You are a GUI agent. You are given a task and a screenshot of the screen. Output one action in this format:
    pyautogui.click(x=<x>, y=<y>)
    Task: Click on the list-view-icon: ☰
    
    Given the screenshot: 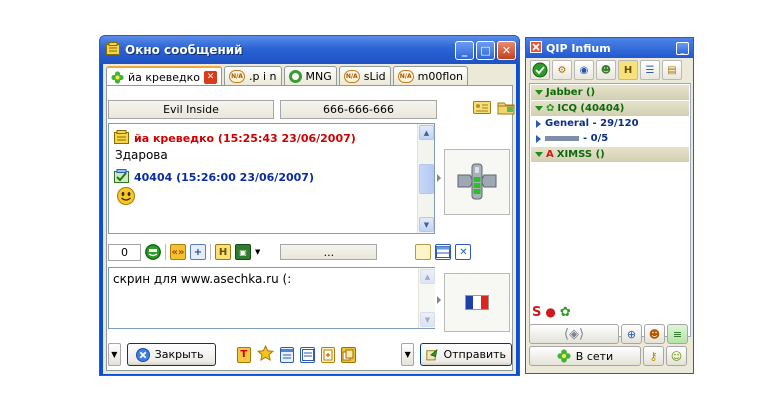 What is the action you would take?
    pyautogui.click(x=650, y=70)
    